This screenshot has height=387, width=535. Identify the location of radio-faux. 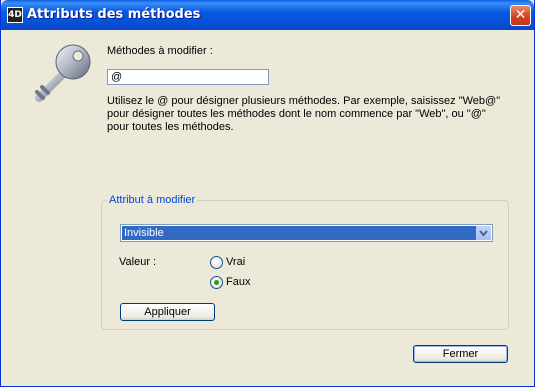
(216, 282).